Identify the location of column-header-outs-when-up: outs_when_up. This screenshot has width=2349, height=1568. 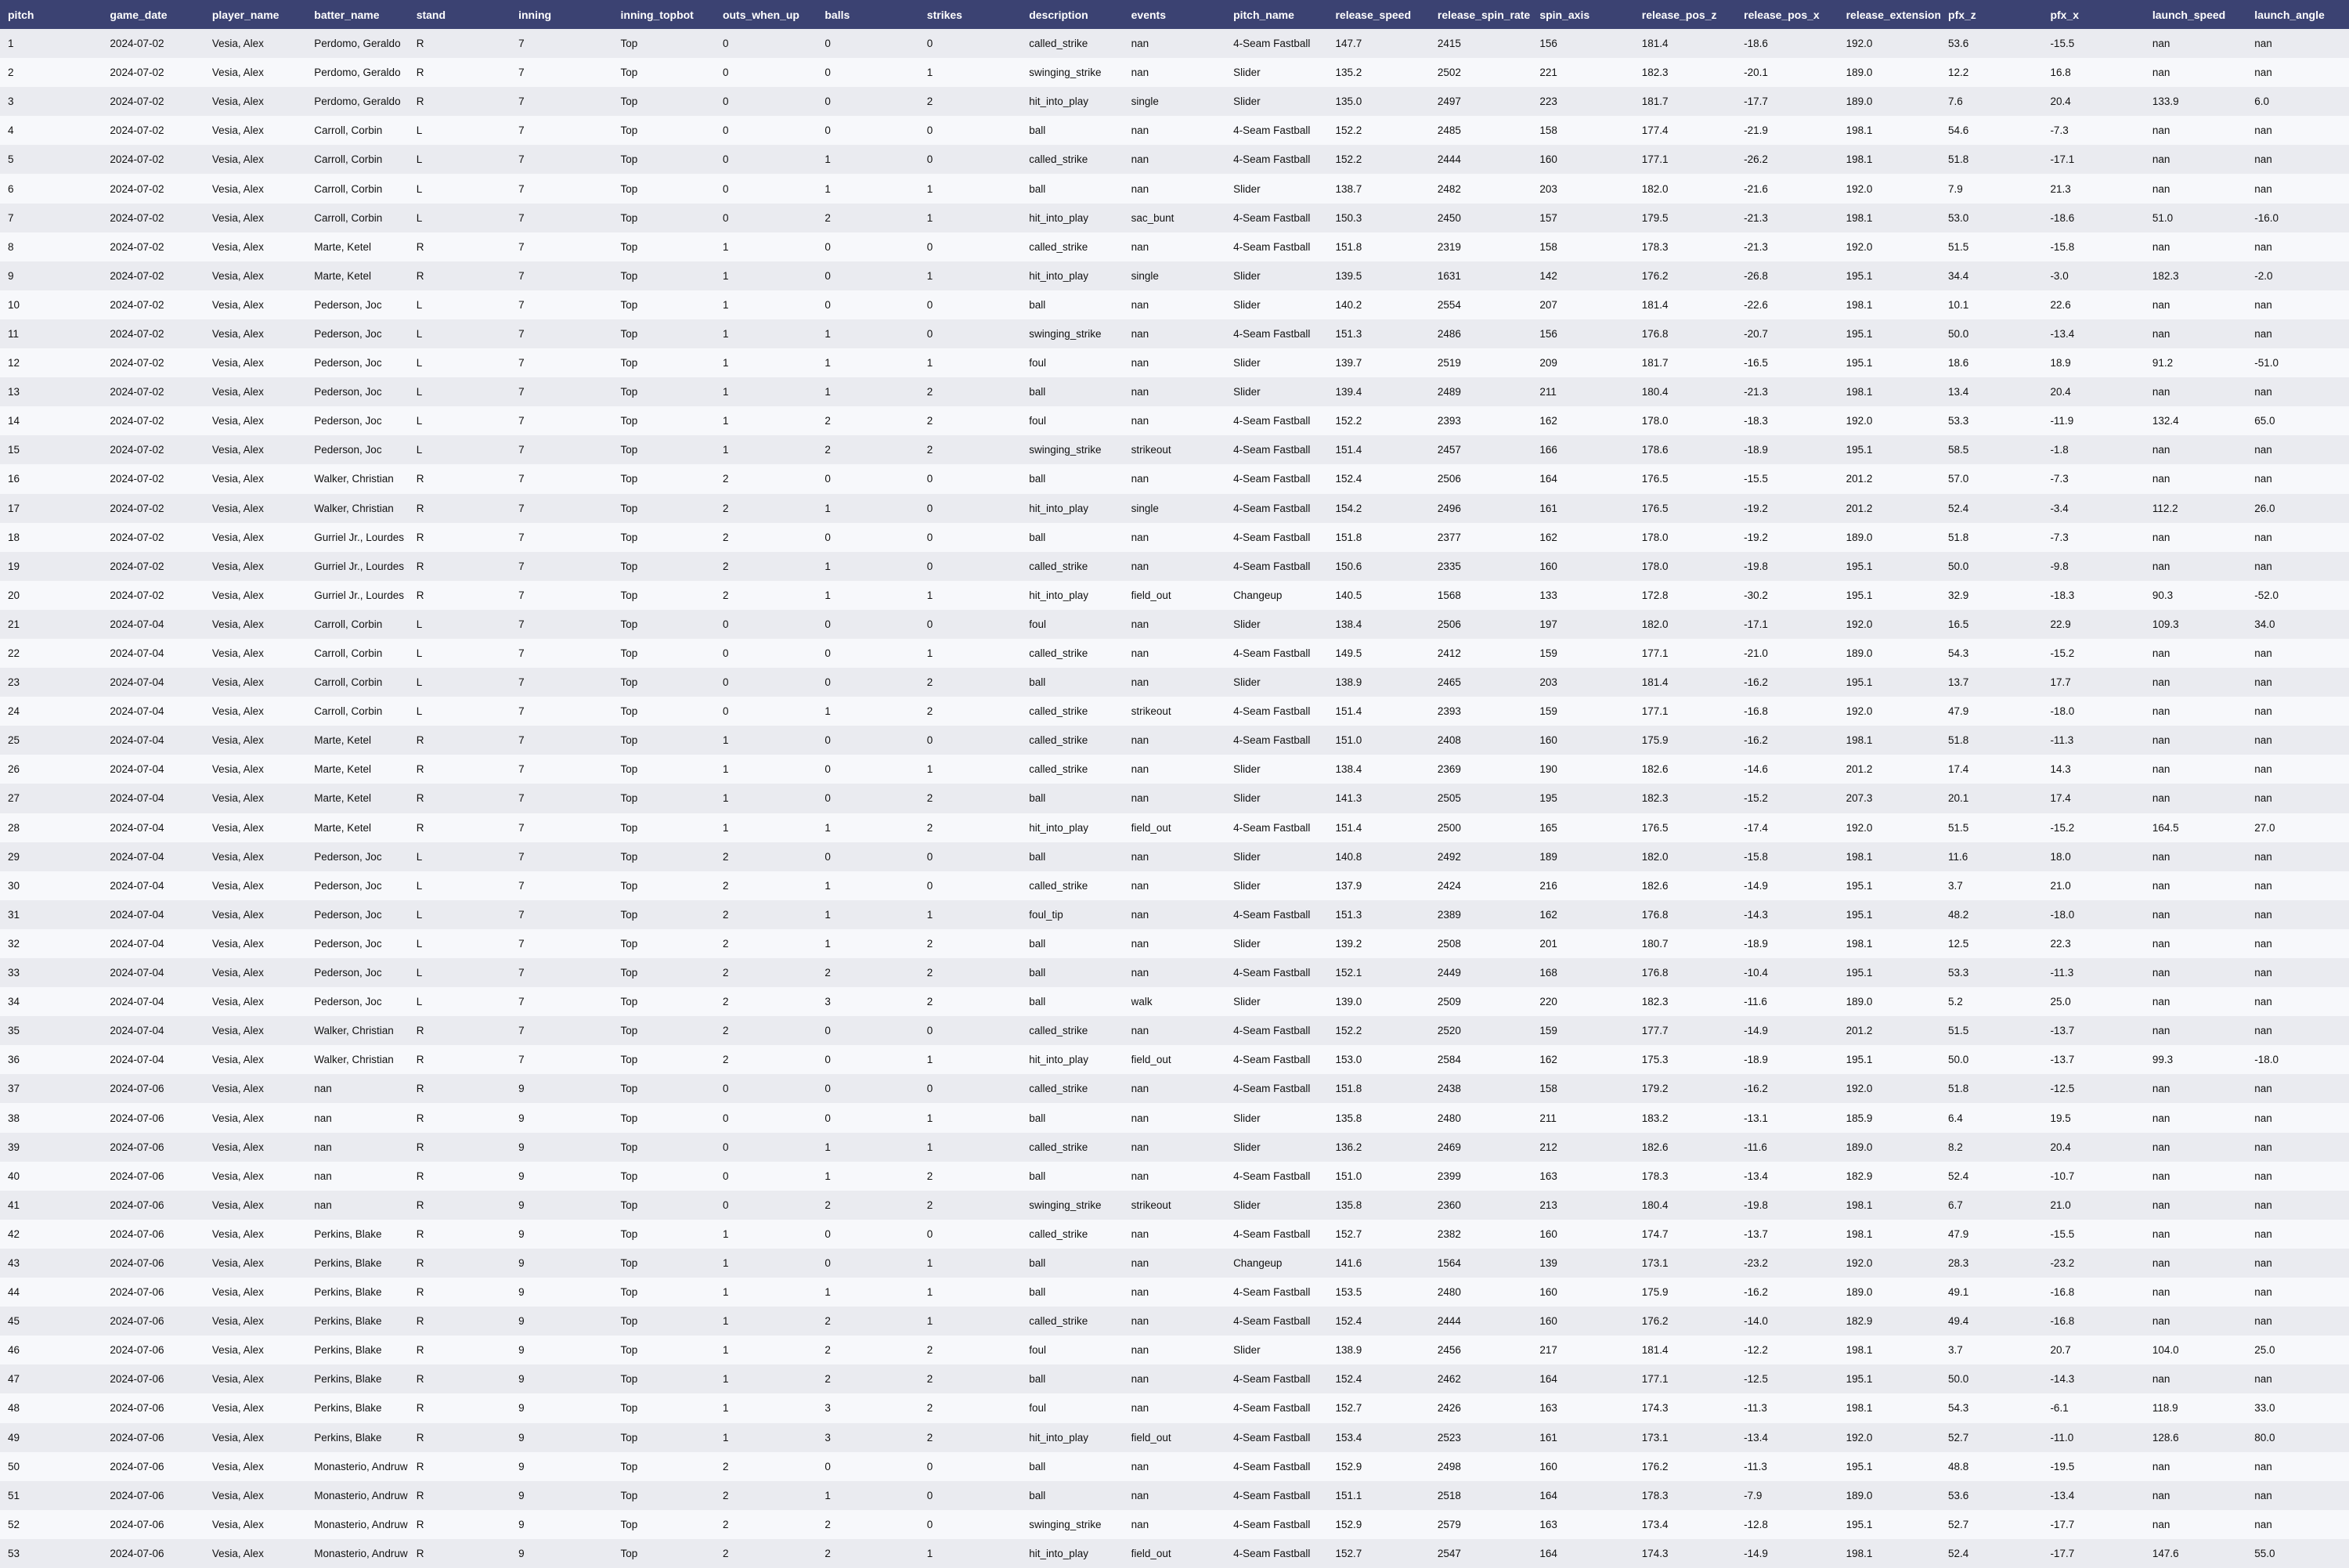
(765, 14).